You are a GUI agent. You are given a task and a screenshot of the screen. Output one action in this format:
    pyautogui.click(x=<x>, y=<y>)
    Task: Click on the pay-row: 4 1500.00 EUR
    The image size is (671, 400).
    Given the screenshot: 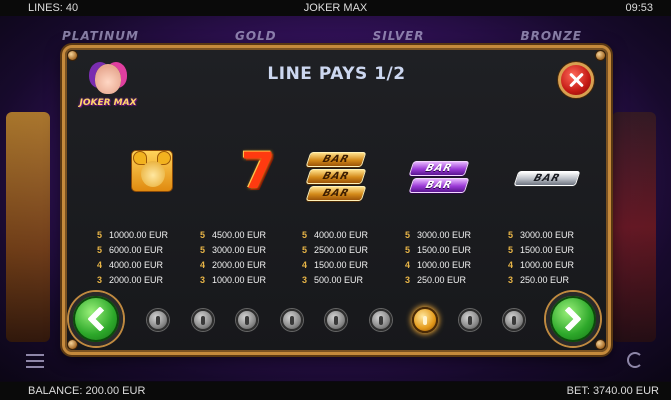 What is the action you would take?
    pyautogui.click(x=335, y=265)
    